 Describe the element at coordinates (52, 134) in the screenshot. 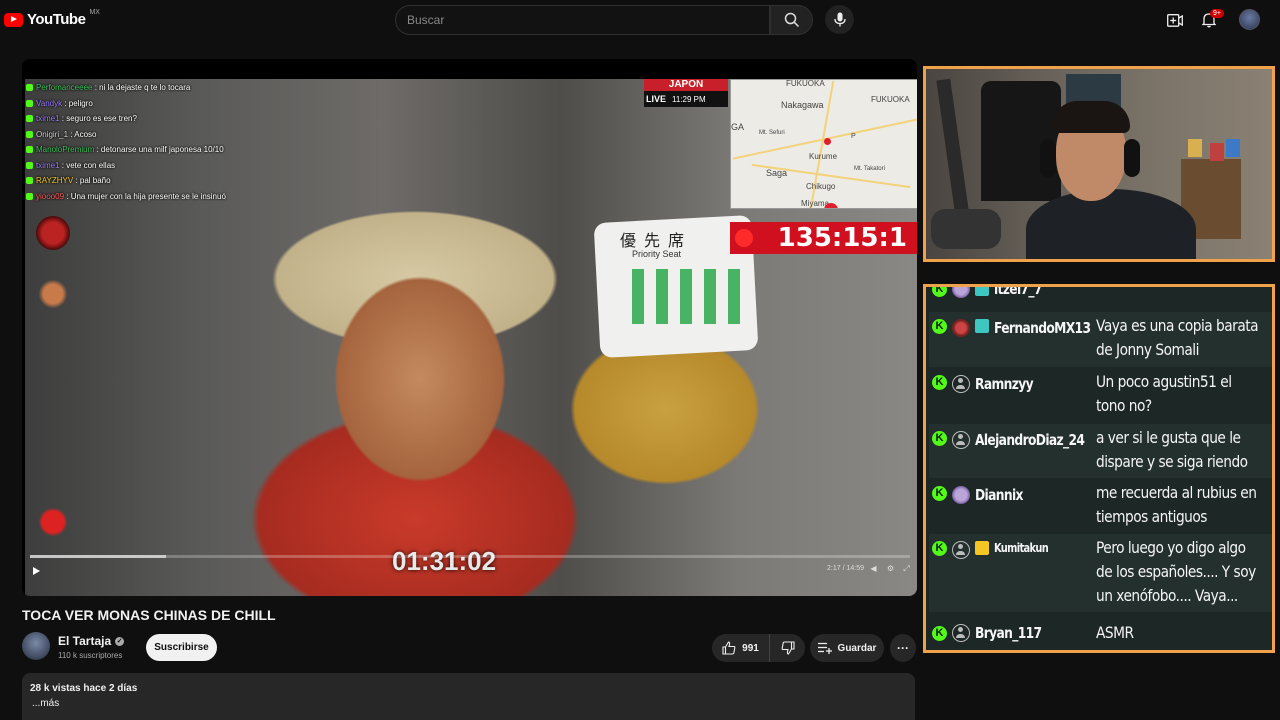

I see `overlay-chat-user: Onigiri_1` at that location.